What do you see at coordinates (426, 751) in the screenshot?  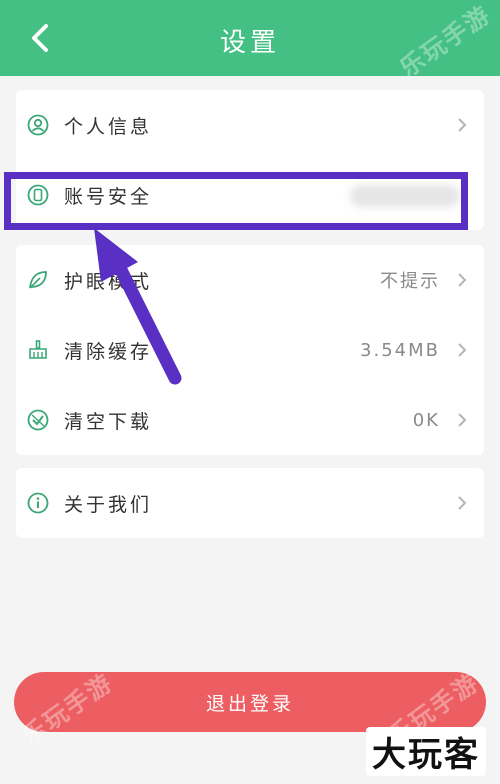 I see `brand-logo: 大玩客` at bounding box center [426, 751].